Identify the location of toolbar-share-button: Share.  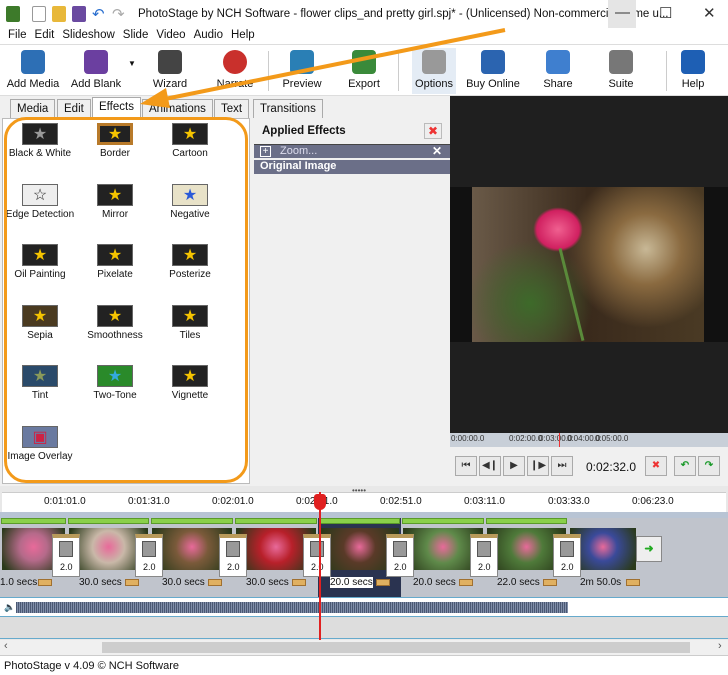
(558, 71).